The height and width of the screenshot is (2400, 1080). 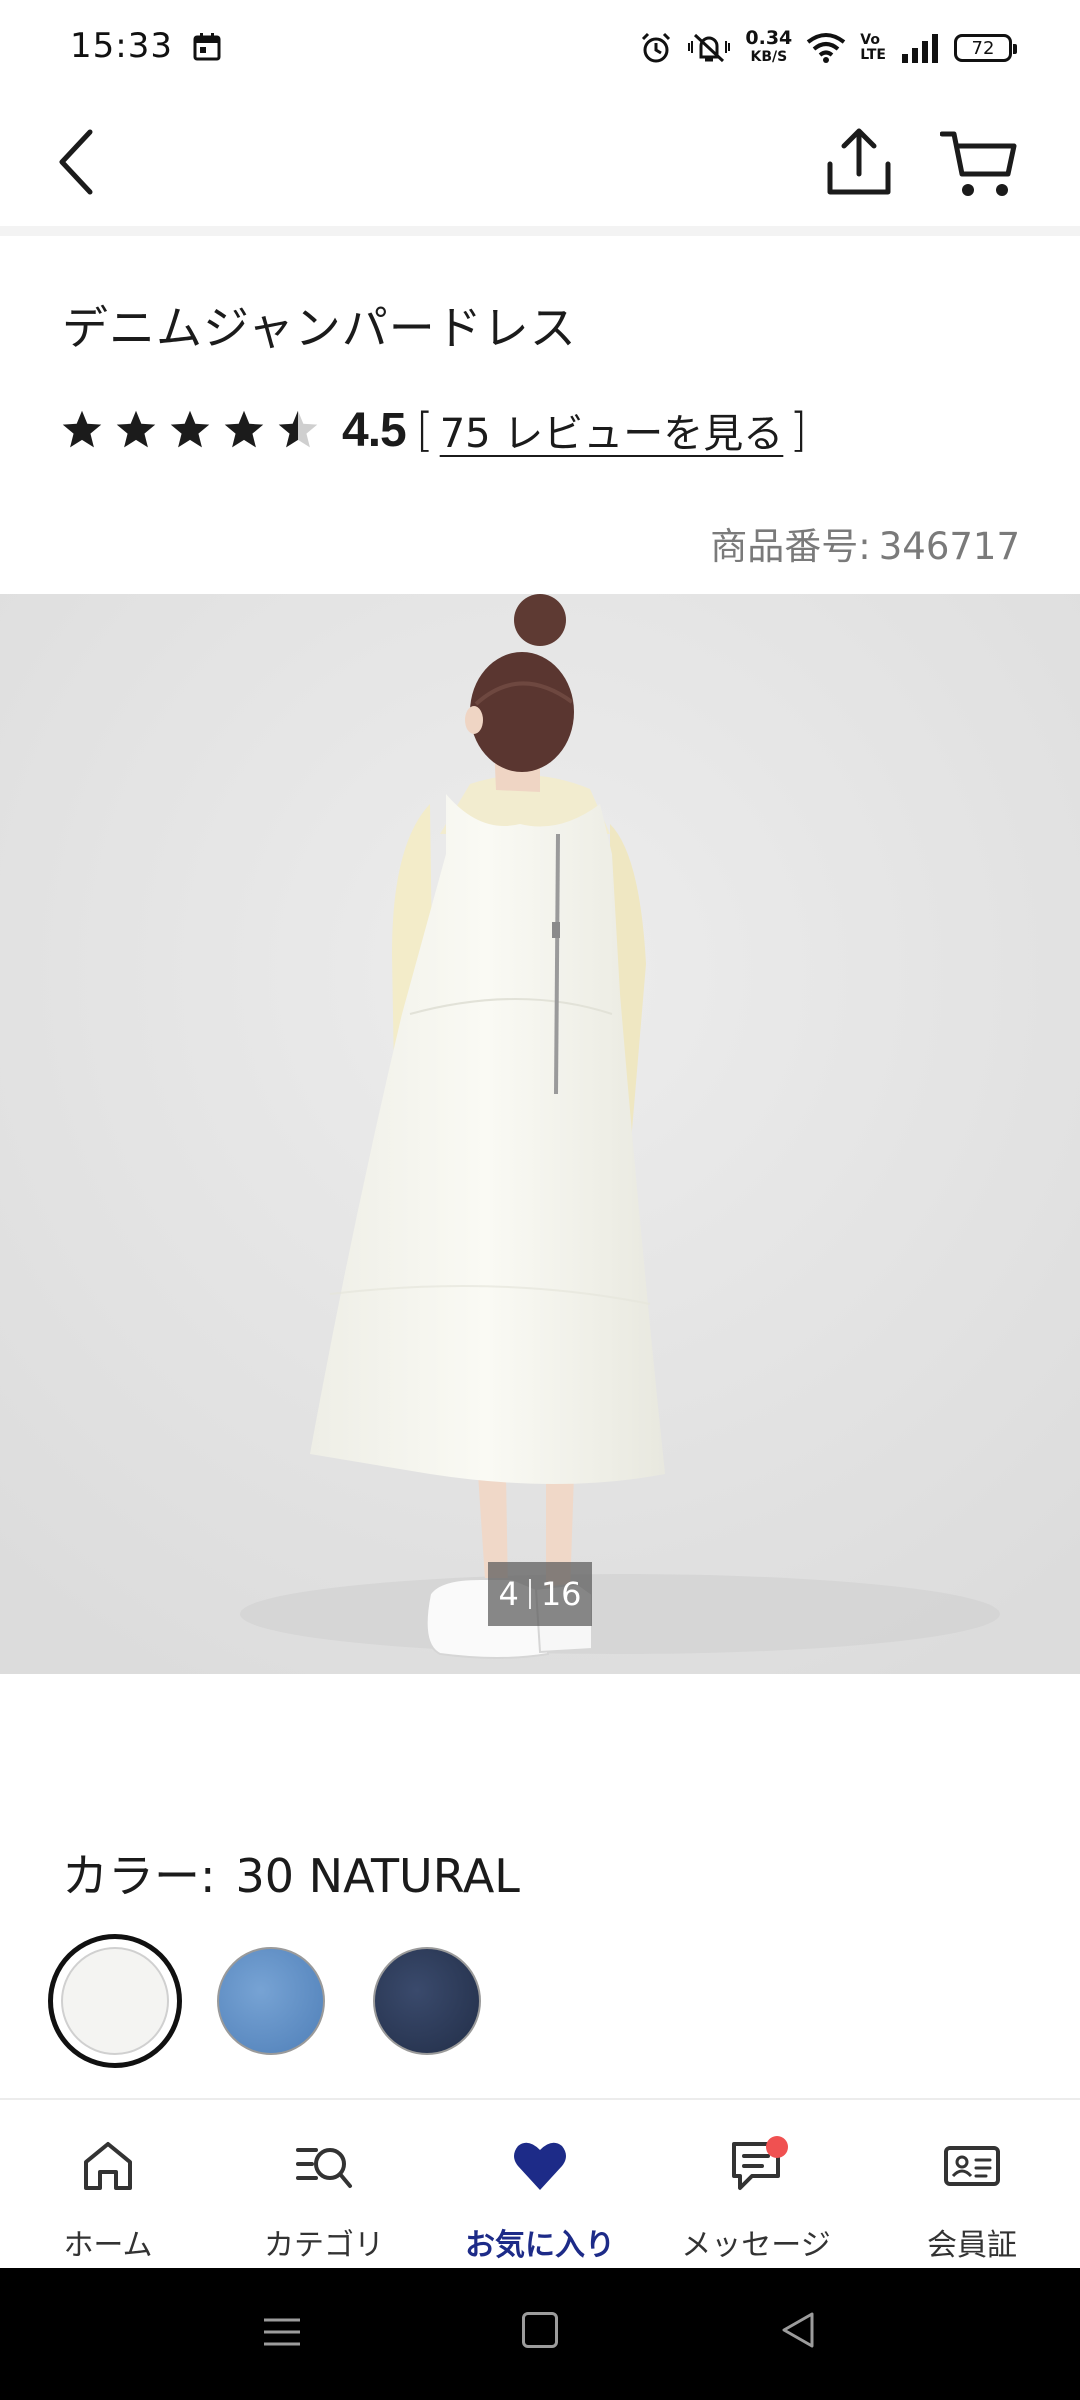 I want to click on rating-stars, so click(x=190, y=430).